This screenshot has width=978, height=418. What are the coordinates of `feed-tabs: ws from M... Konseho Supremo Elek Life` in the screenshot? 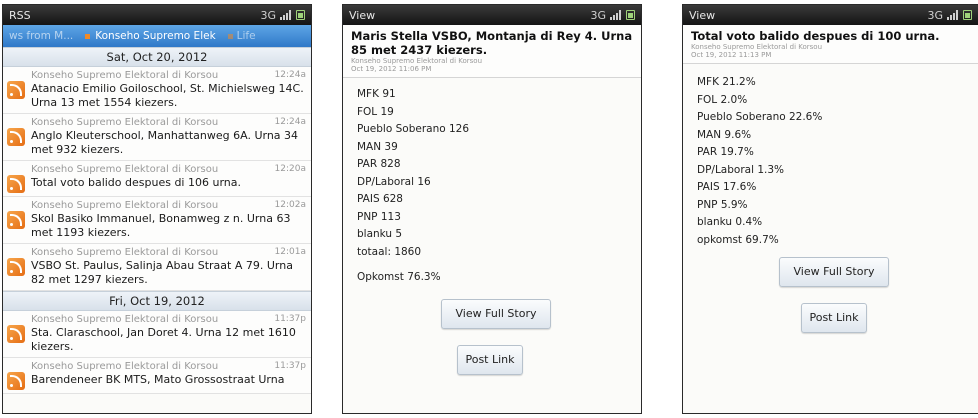 It's located at (157, 36).